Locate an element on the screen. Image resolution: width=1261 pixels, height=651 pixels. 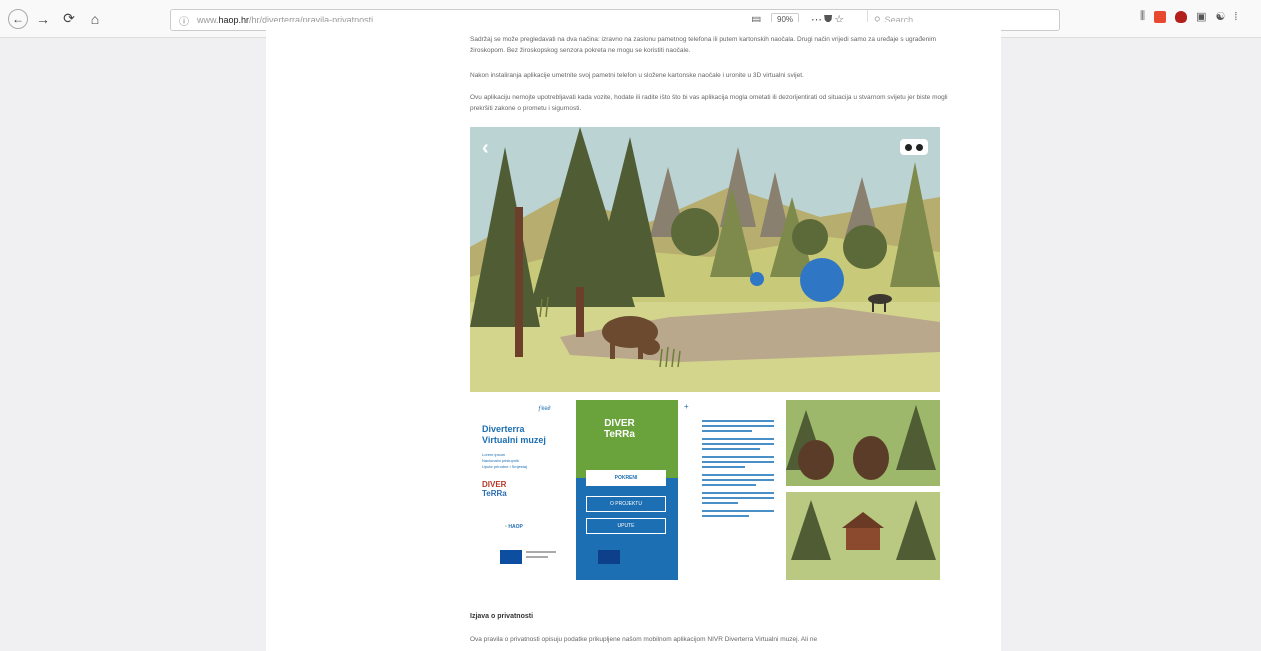
chevron-left-icon: ‹ is located at coordinates (485, 148).